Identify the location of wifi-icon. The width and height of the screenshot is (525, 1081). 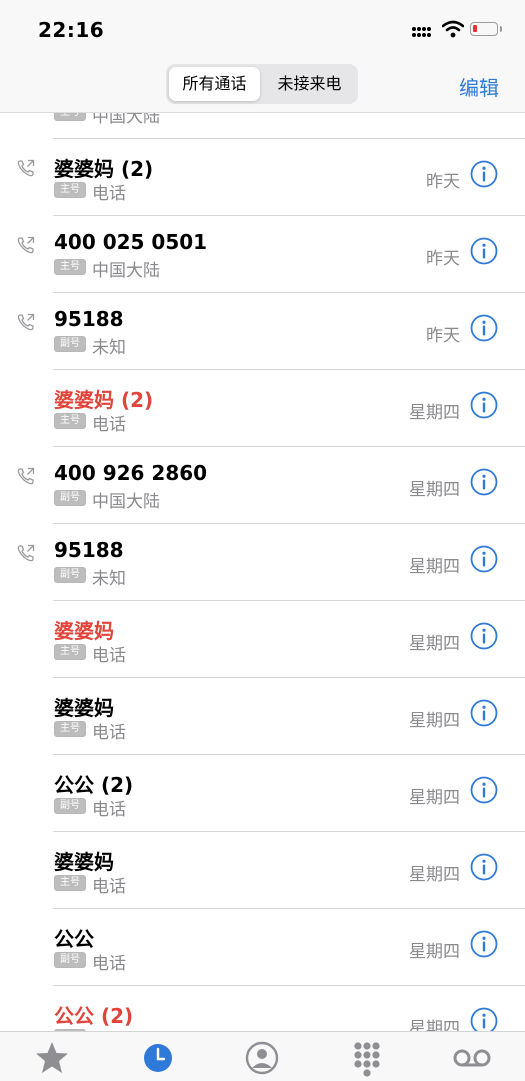
(453, 29).